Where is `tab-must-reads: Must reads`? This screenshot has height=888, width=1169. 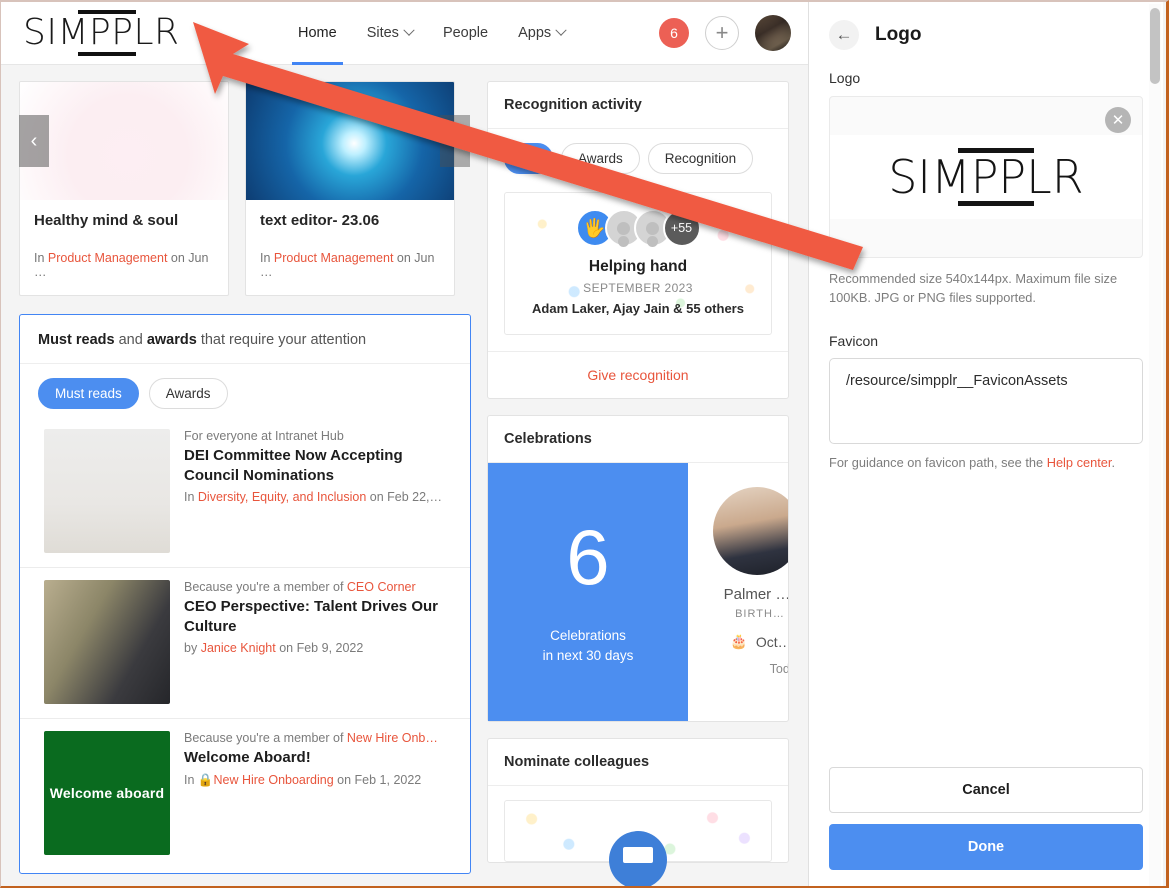 tab-must-reads: Must reads is located at coordinates (88, 393).